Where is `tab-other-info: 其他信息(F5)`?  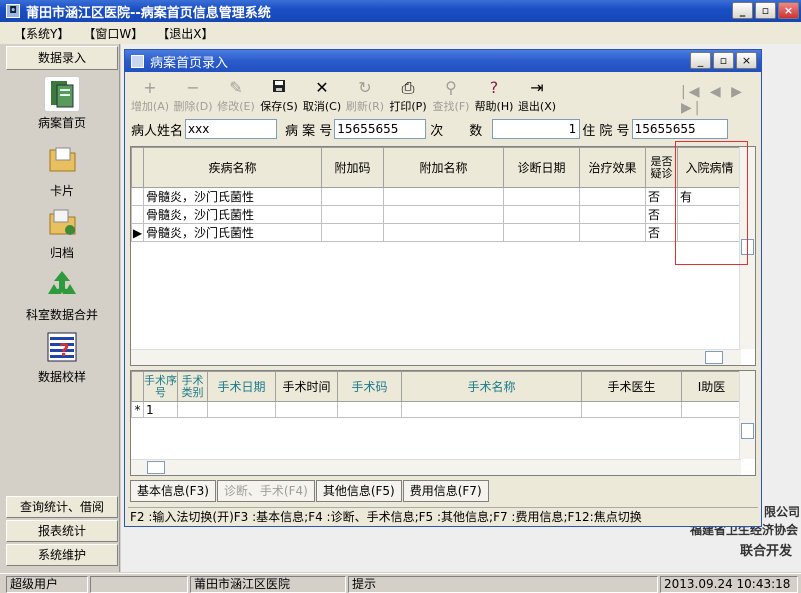 tab-other-info: 其他信息(F5) is located at coordinates (358, 491).